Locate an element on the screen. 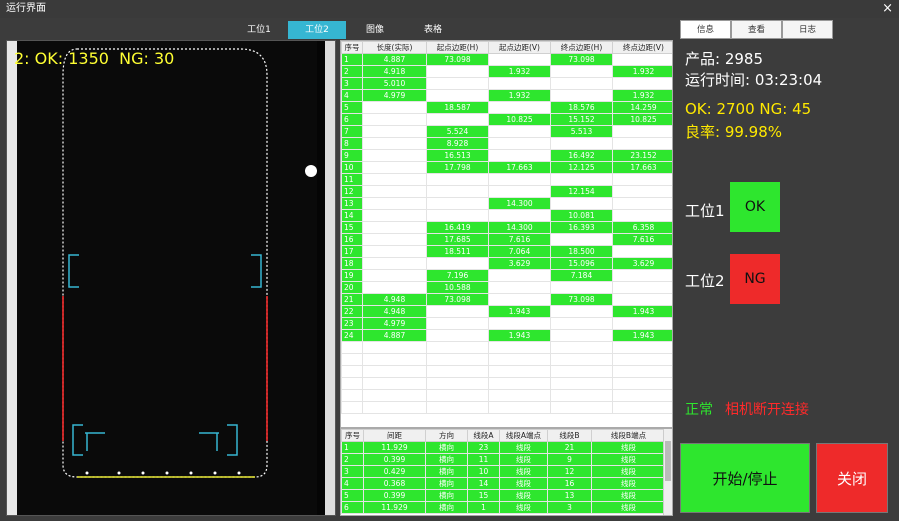 The height and width of the screenshot is (521, 899). table-row: 11 is located at coordinates (506, 179).